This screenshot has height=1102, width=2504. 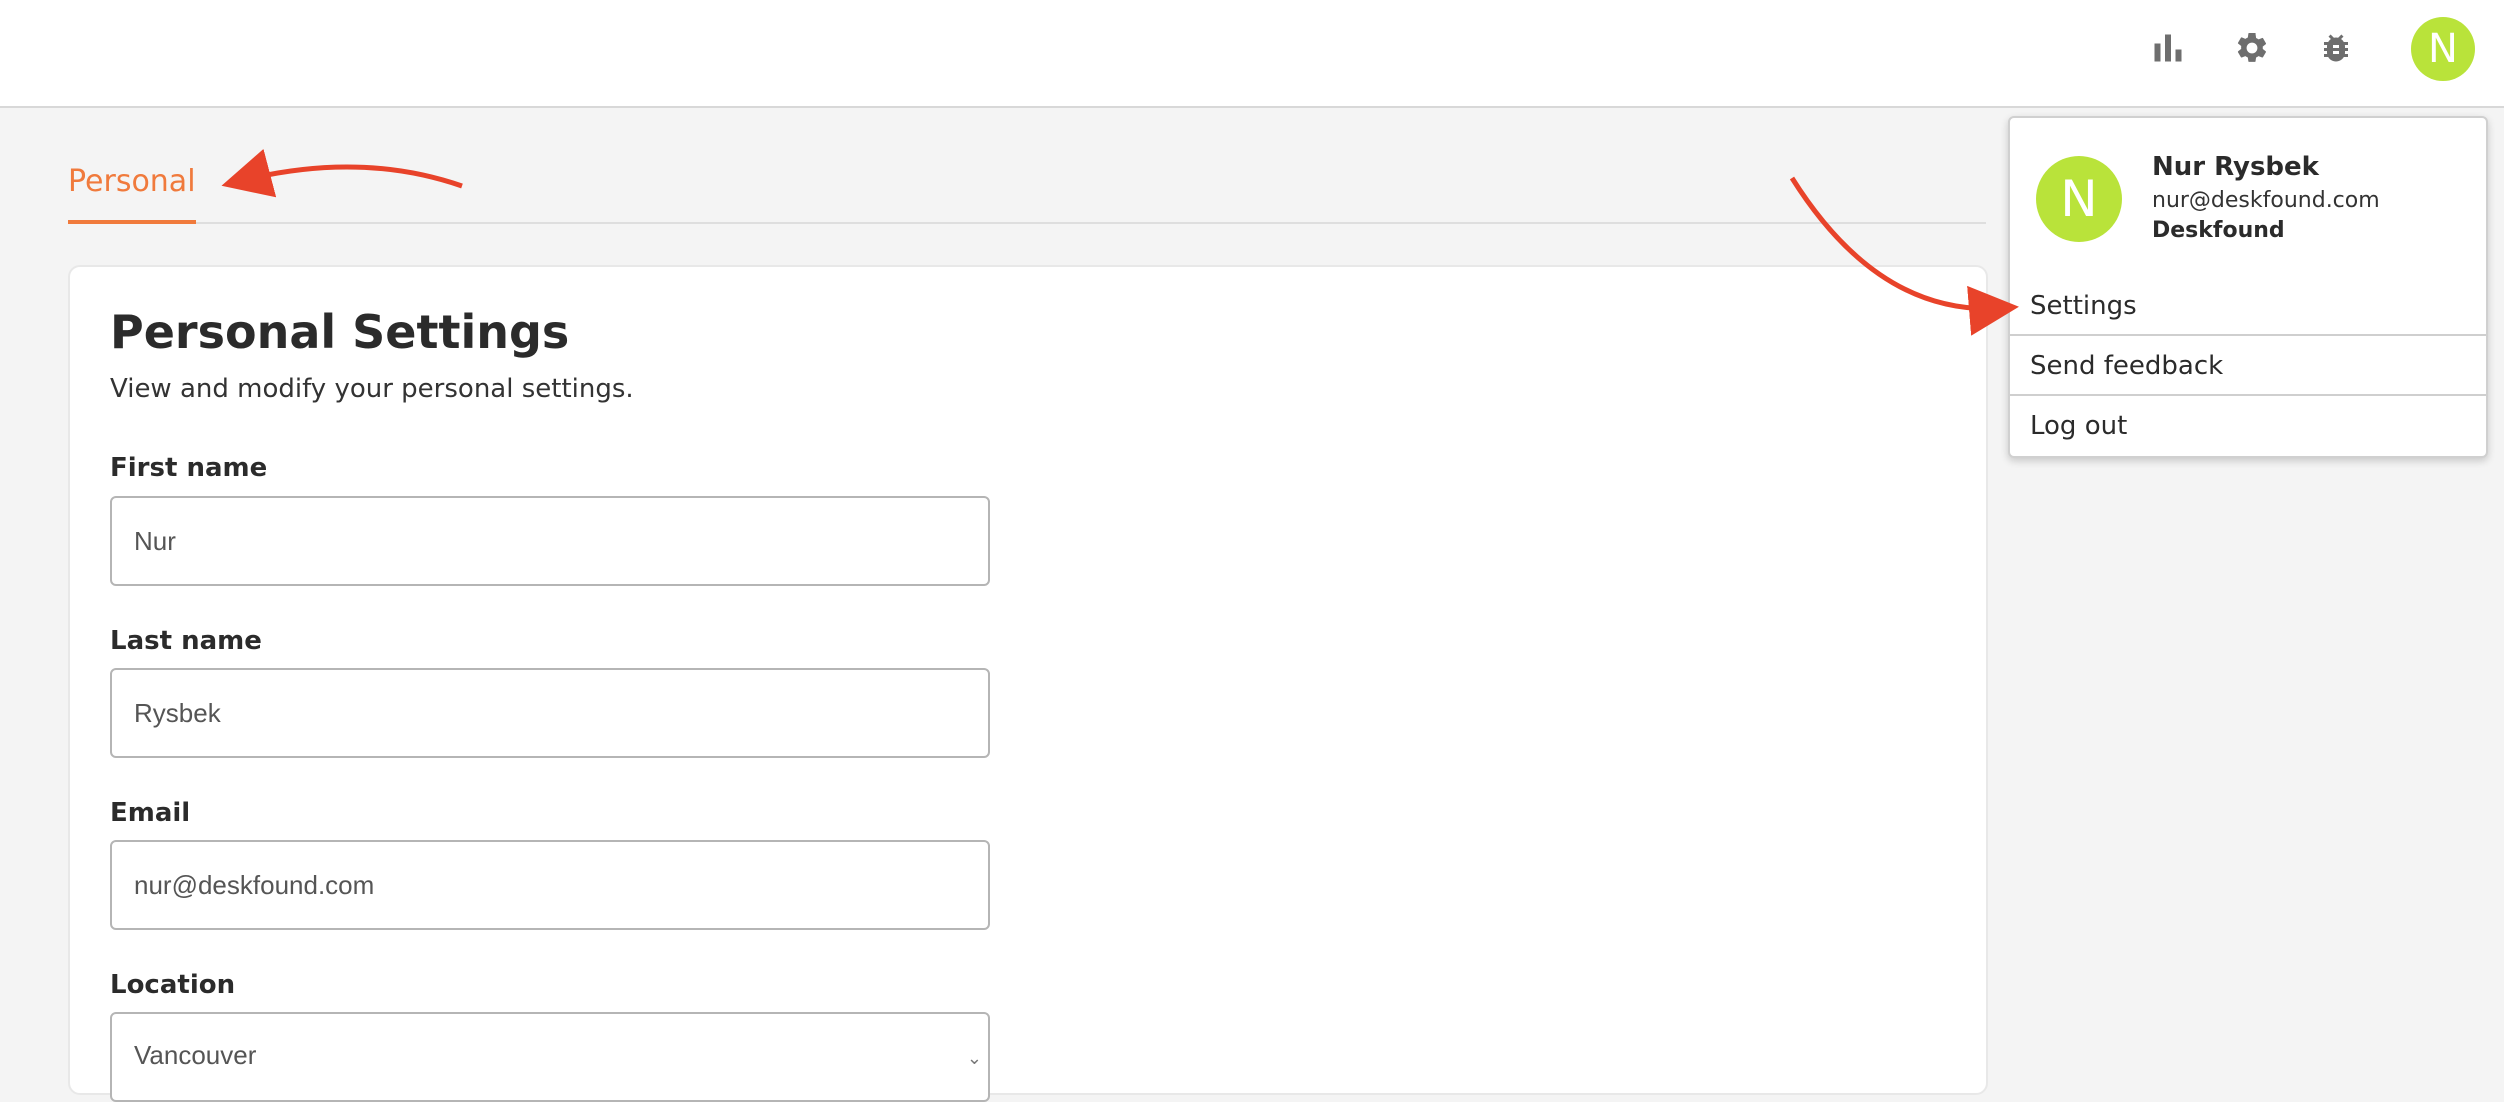 I want to click on tab-personal: Personal, so click(x=132, y=194).